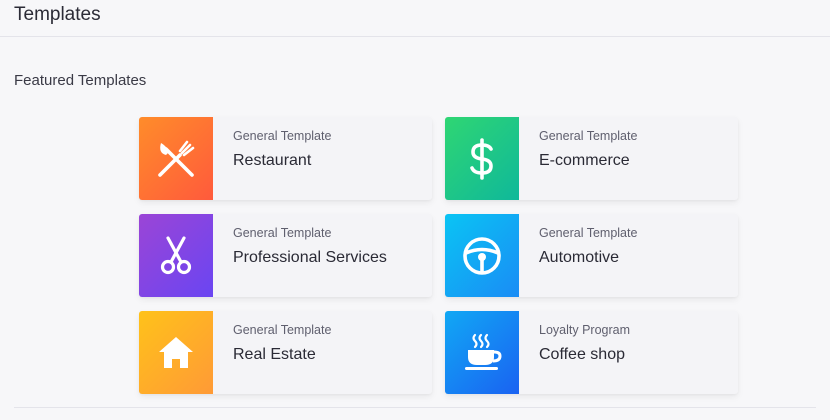 This screenshot has width=830, height=420. I want to click on template-card-e-commerce: General Template E-commerce, so click(591, 158).